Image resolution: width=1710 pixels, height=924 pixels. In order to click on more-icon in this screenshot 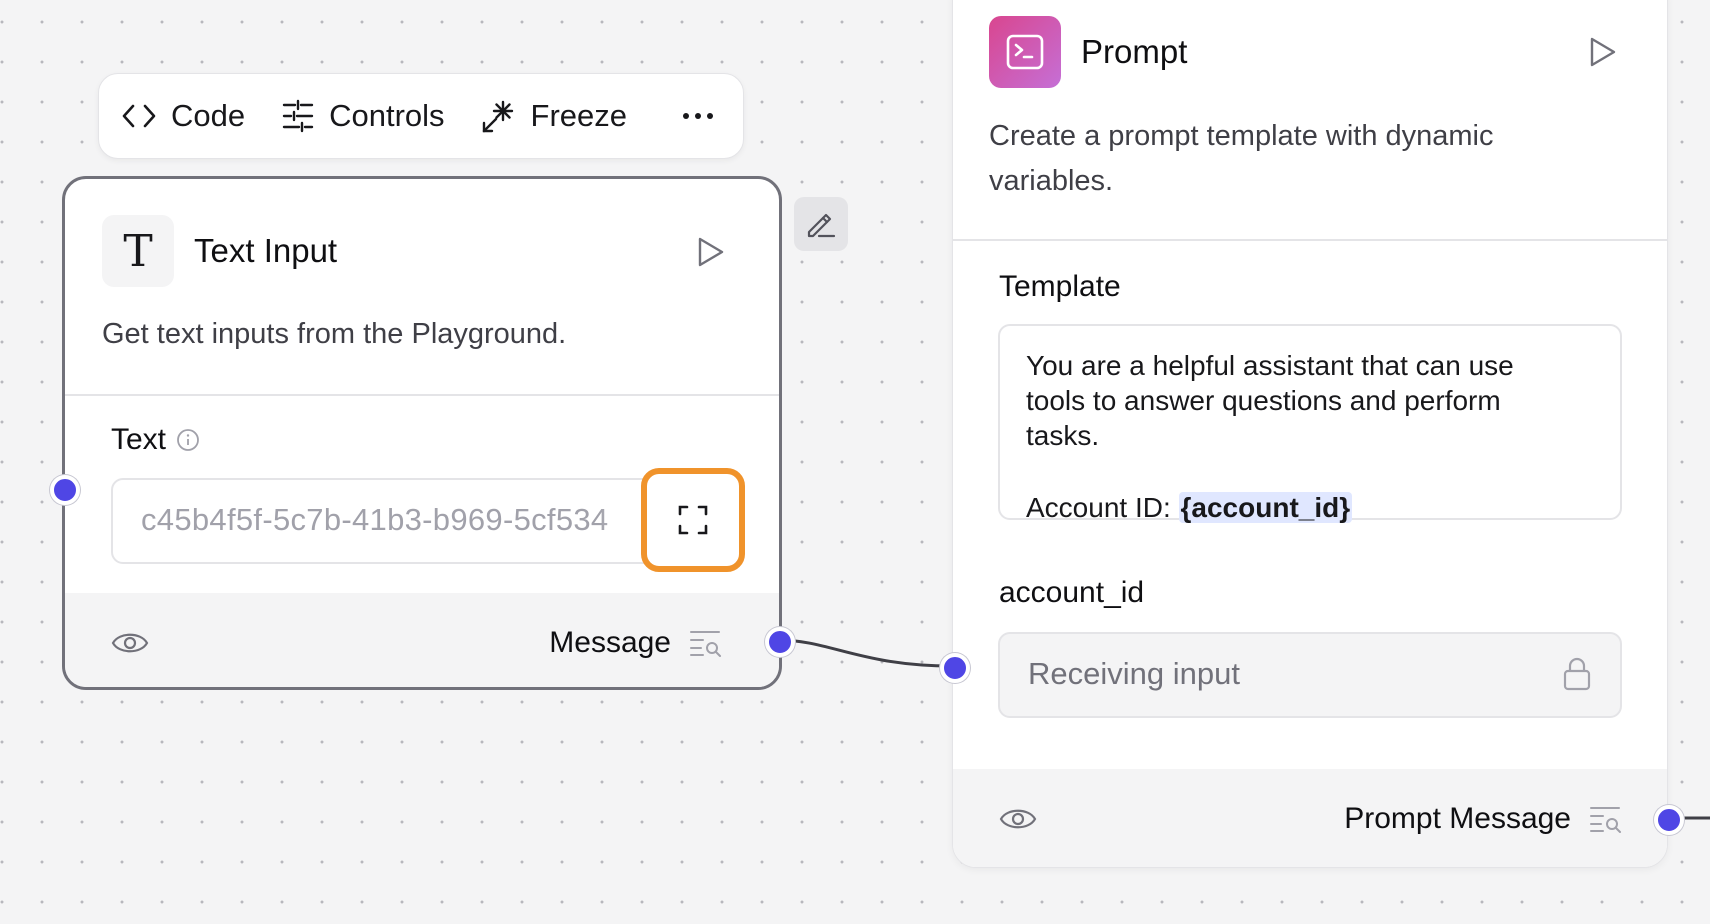, I will do `click(698, 116)`.